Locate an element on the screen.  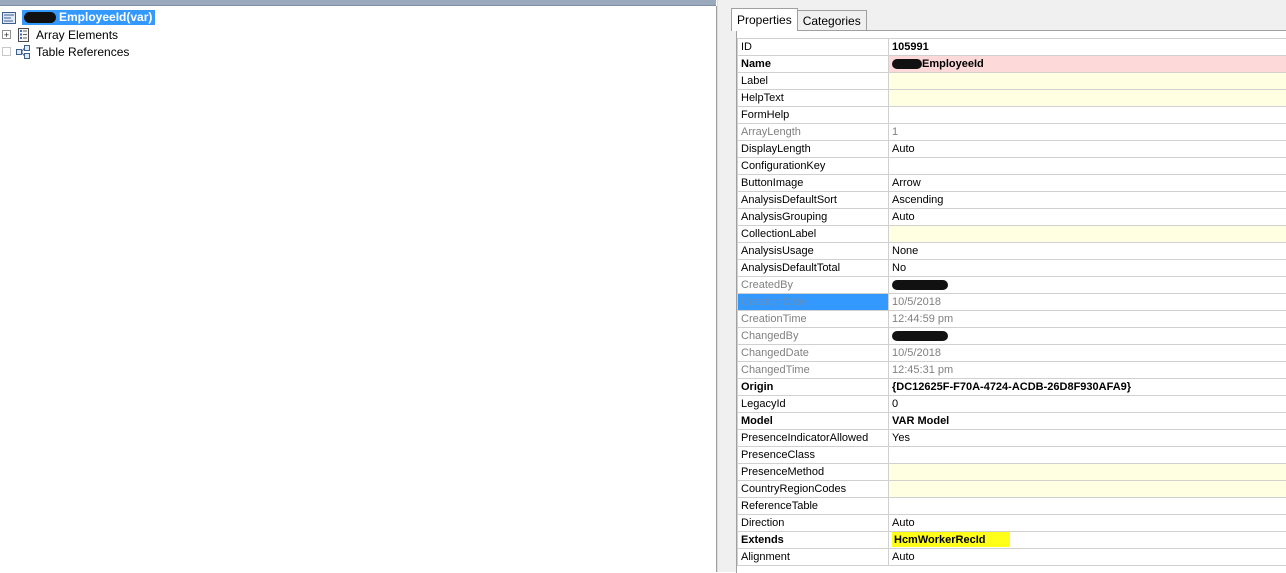
property-name-cell: DisplayLength is located at coordinates (813, 149).